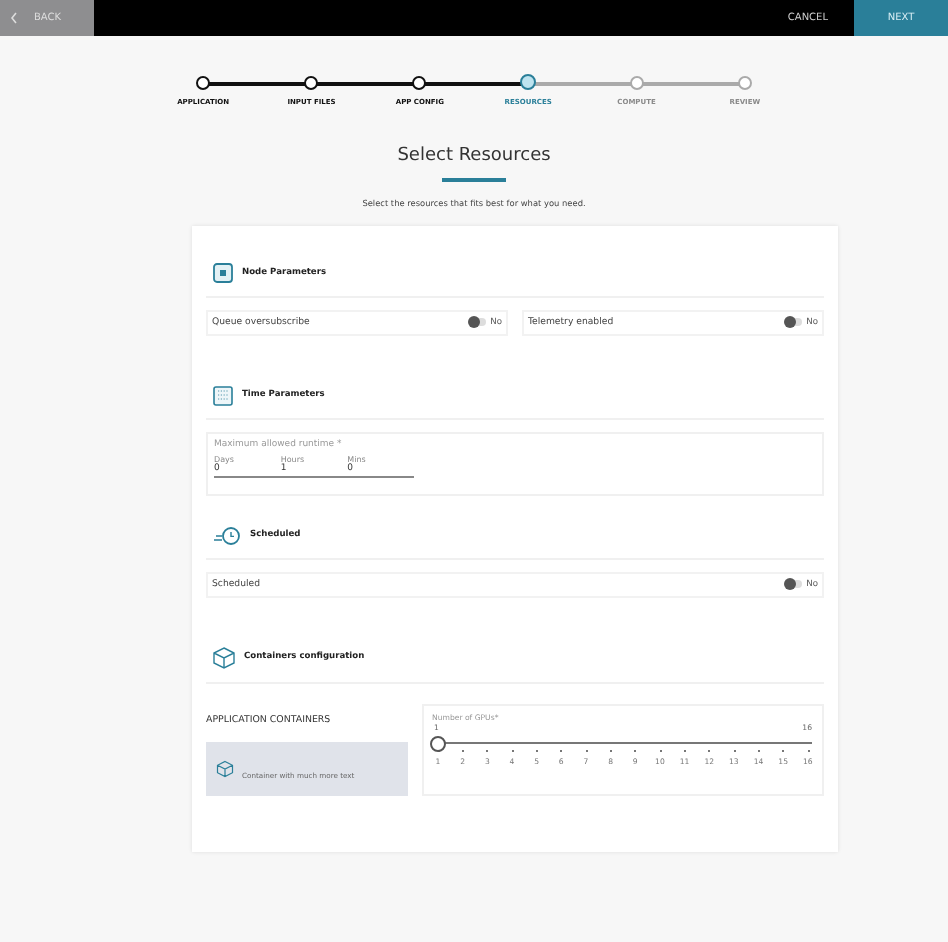  Describe the element at coordinates (223, 272) in the screenshot. I see `chip-icon` at that location.